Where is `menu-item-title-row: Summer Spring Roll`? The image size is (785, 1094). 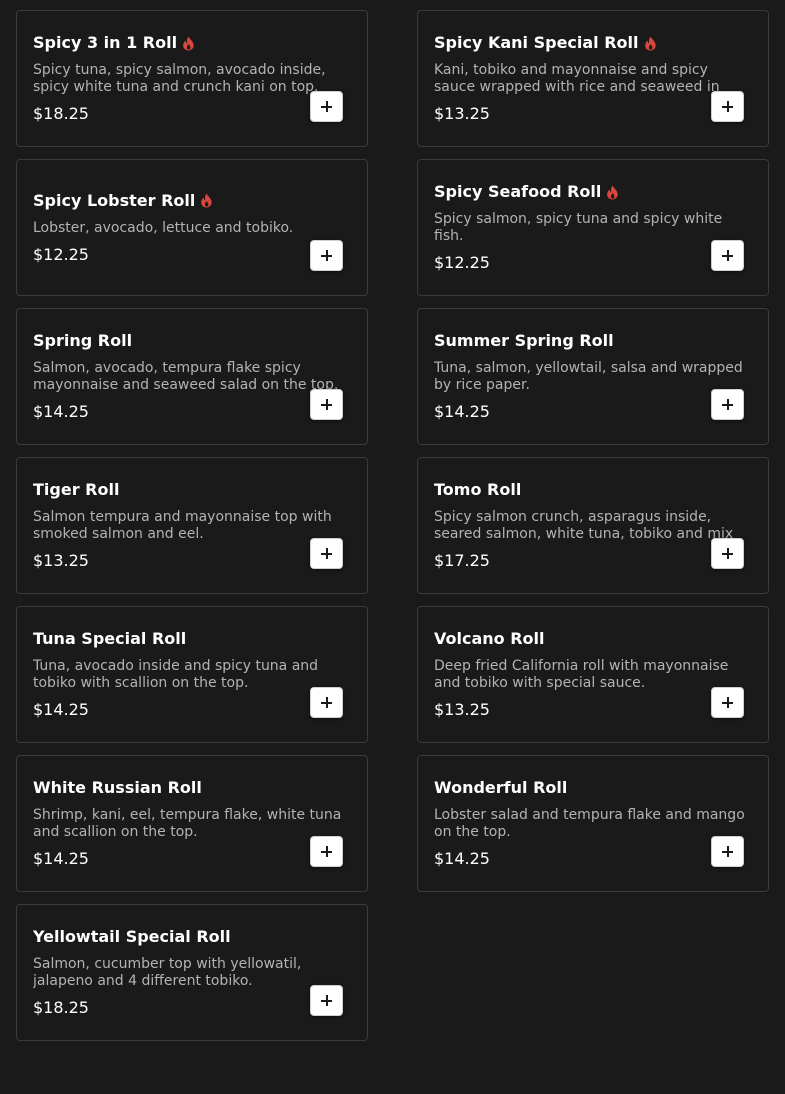
menu-item-title-row: Summer Spring Roll is located at coordinates (593, 341).